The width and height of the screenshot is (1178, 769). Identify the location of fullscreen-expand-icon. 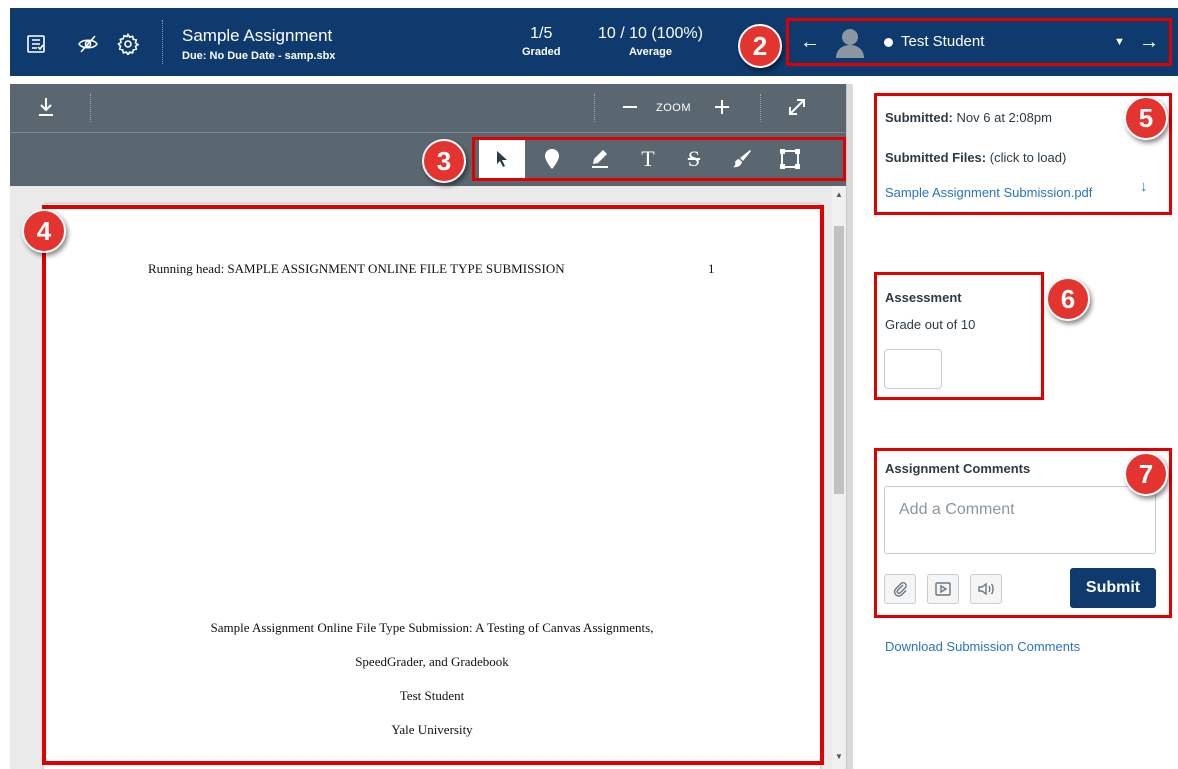
(797, 109).